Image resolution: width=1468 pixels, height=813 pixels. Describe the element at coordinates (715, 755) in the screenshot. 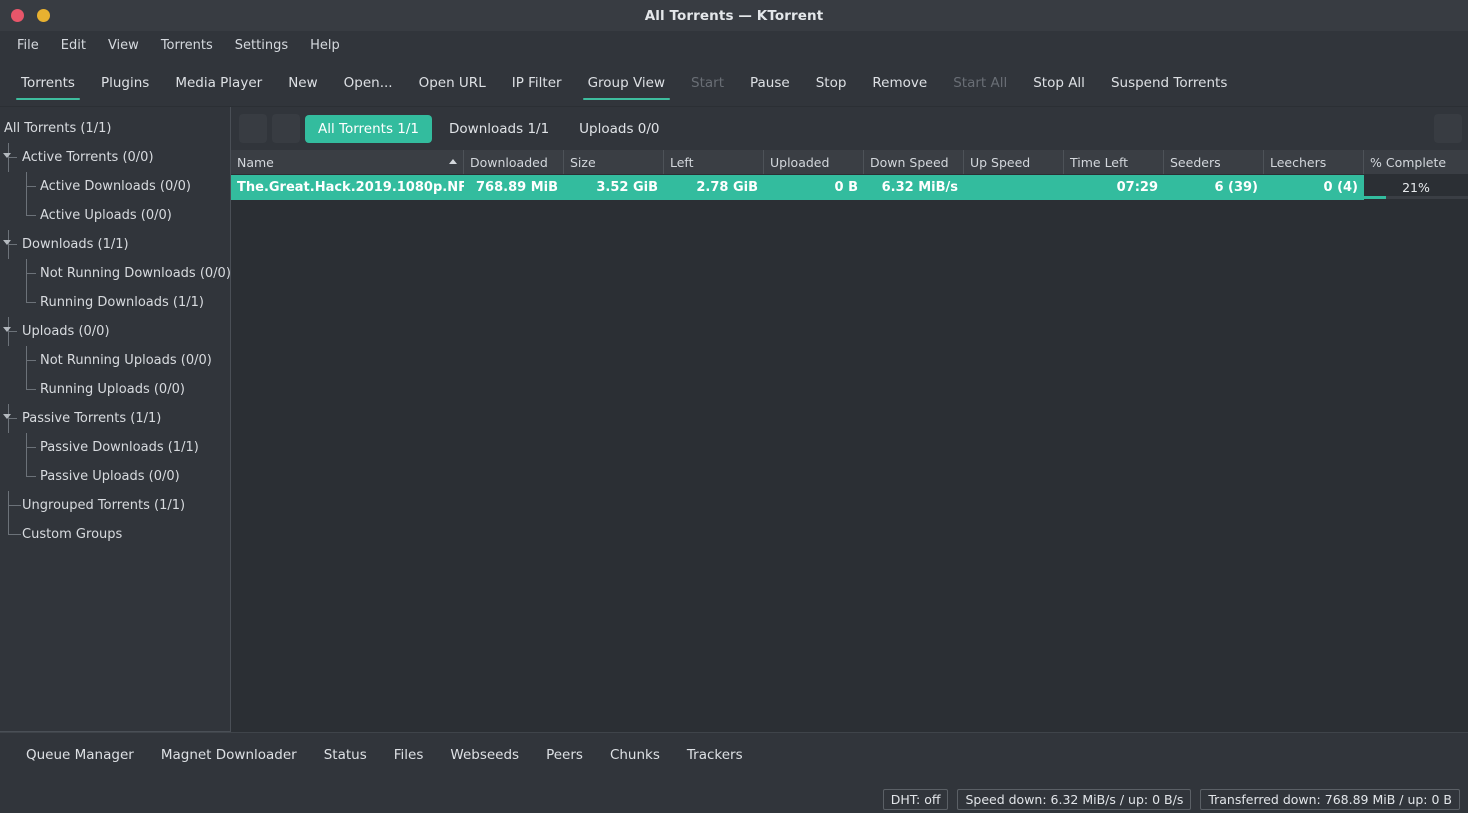

I see `bottom-tab-trackers: Trackers` at that location.